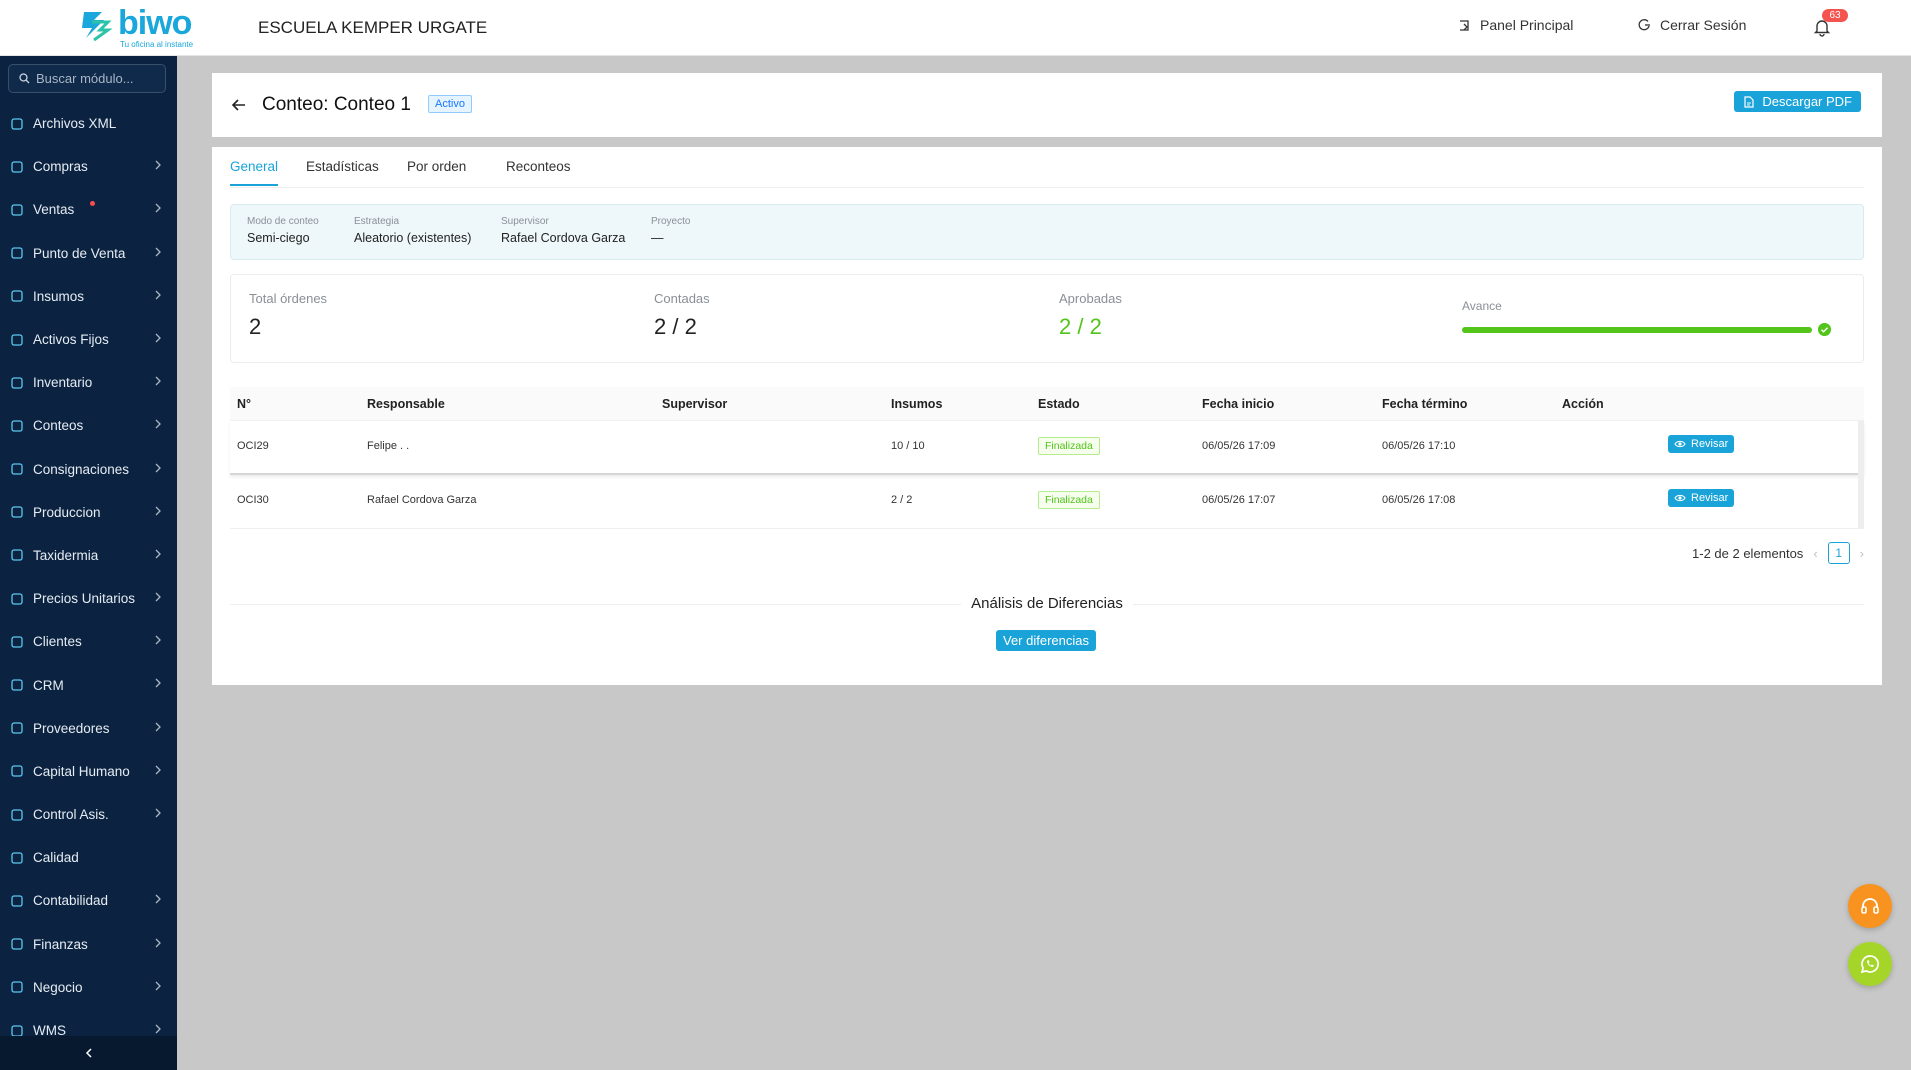 The image size is (1911, 1070). What do you see at coordinates (157, 44) in the screenshot?
I see `logo-tagline: Tu oficina al instante` at bounding box center [157, 44].